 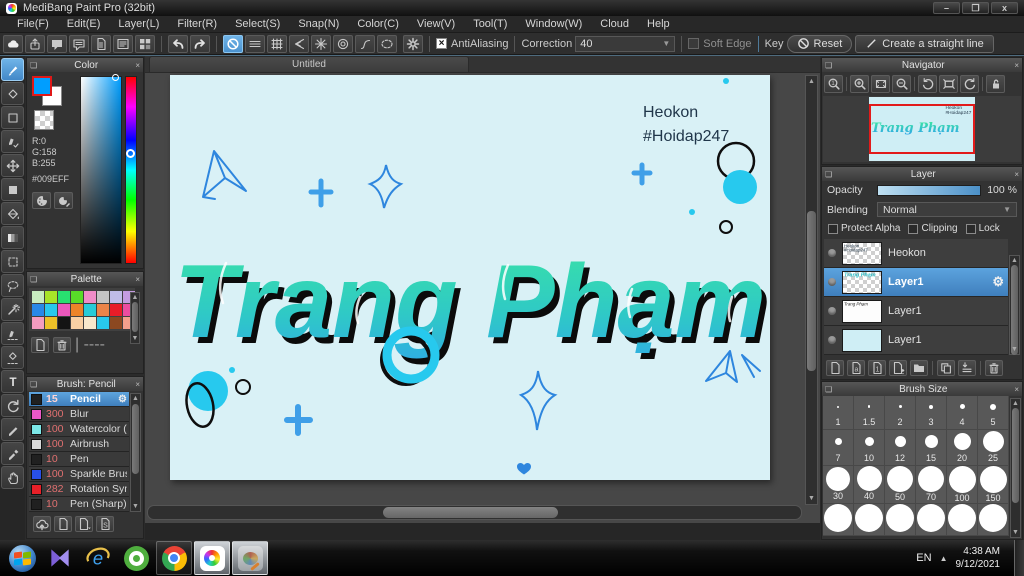 What do you see at coordinates (472, 44) in the screenshot?
I see `antialiasing-checkbox: × AntiAliasing` at bounding box center [472, 44].